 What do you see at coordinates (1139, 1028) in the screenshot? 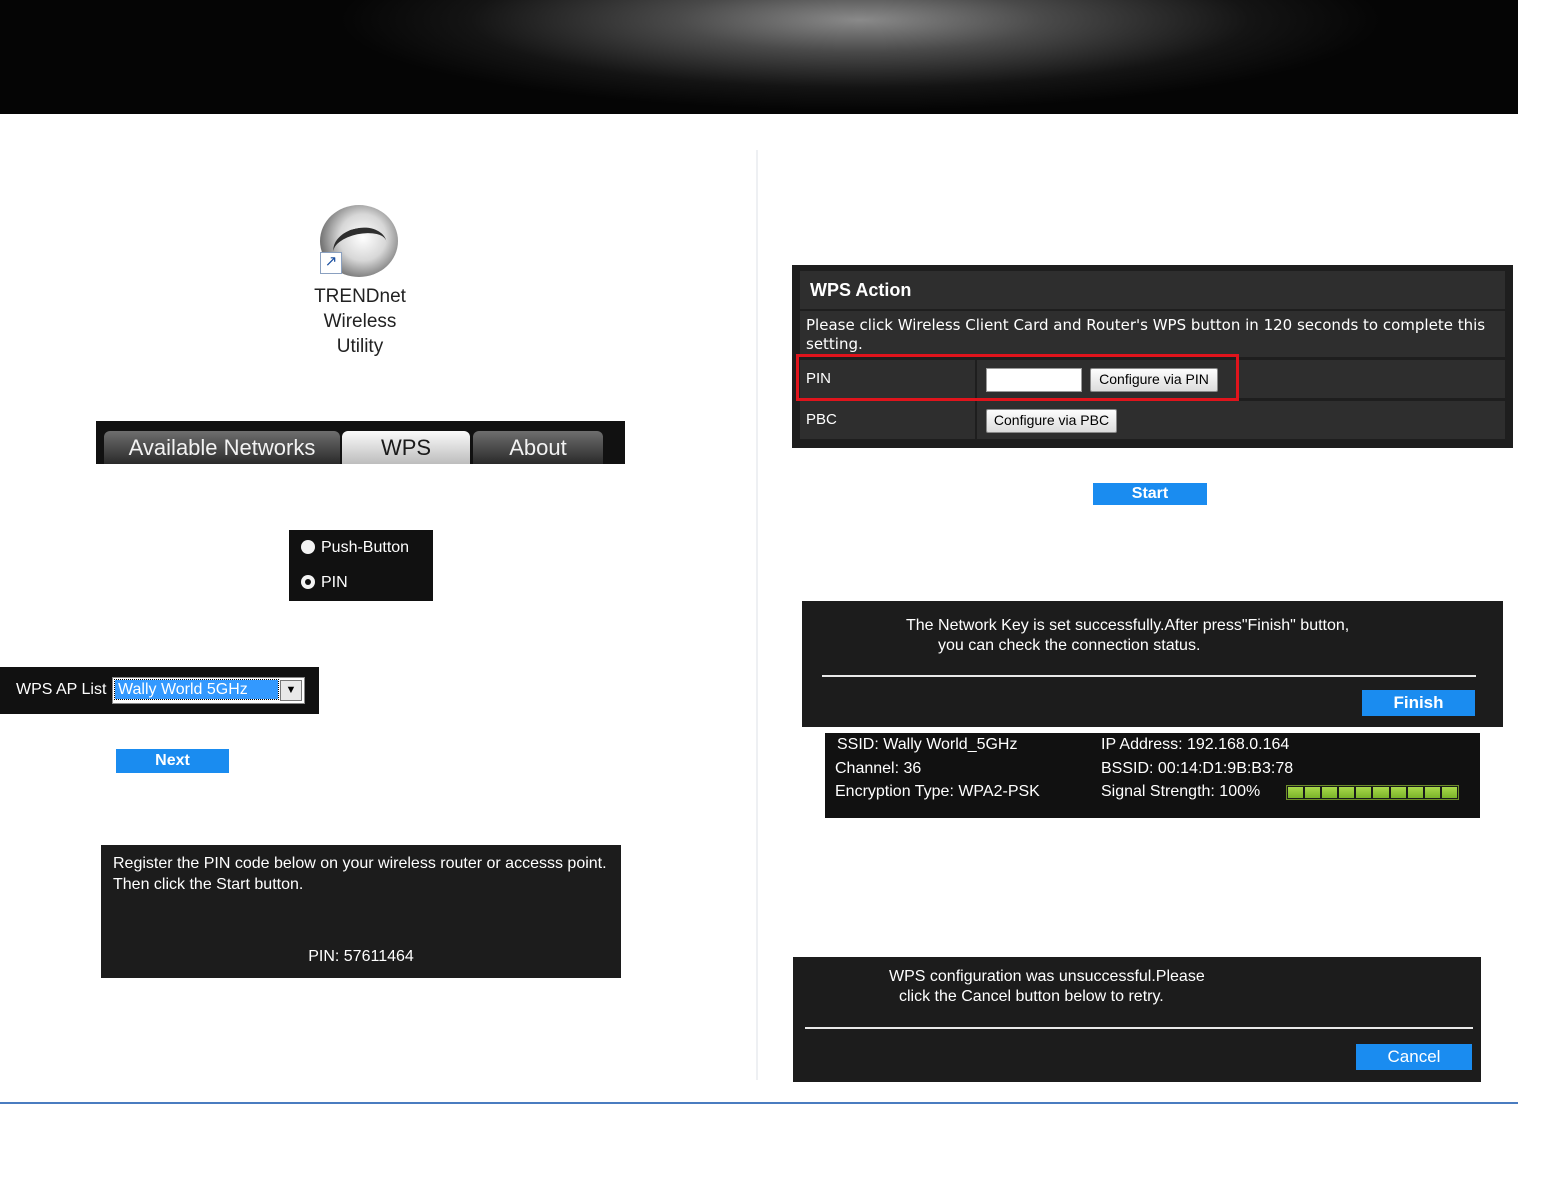
I see `fail-divider` at bounding box center [1139, 1028].